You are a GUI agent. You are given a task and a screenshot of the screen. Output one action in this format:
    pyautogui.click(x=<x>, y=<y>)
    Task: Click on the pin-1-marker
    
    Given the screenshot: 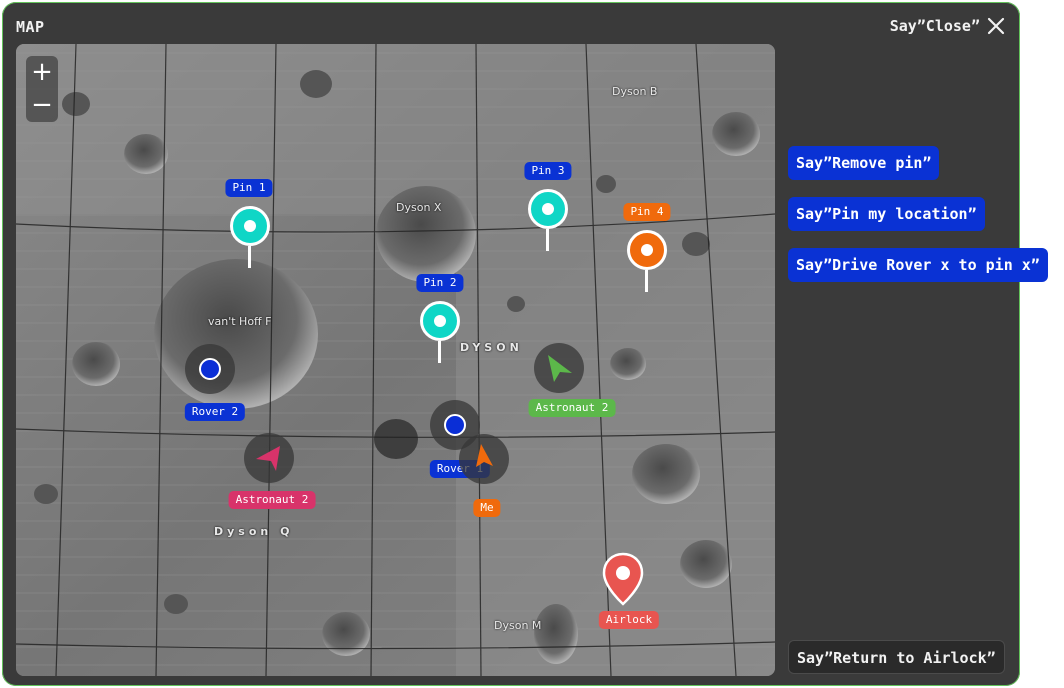 What is the action you would take?
    pyautogui.click(x=250, y=238)
    